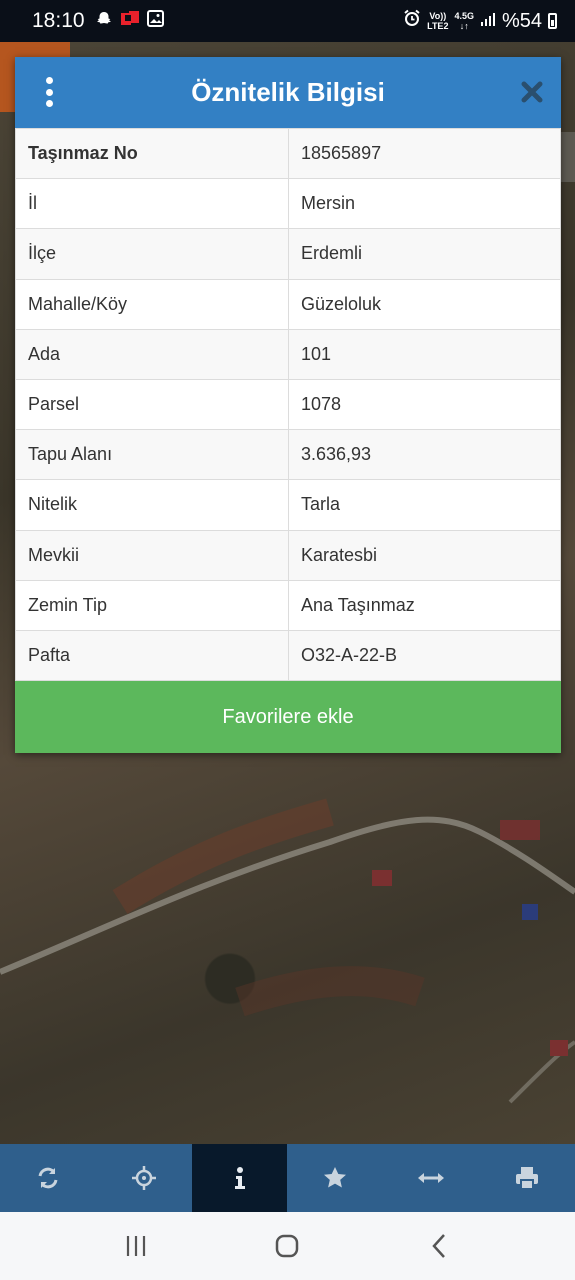 This screenshot has width=575, height=1280. I want to click on table-row: Pafta O32-A-22-B, so click(288, 655).